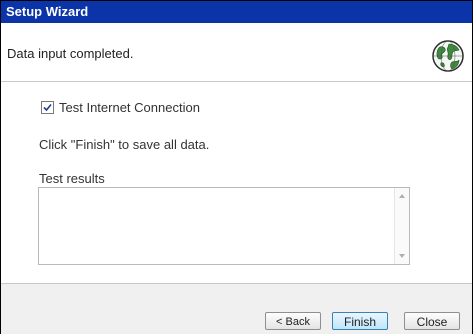  Describe the element at coordinates (72, 178) in the screenshot. I see `test-results-label: Test results` at that location.